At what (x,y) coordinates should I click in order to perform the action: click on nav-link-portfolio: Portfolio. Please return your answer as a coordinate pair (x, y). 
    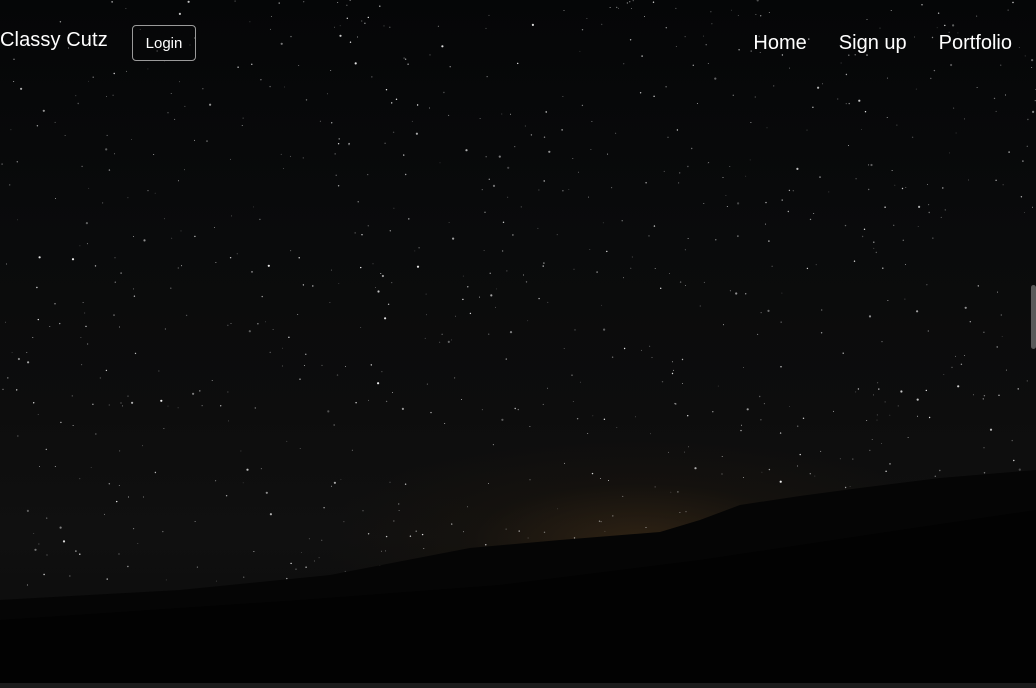
    Looking at the image, I should click on (975, 43).